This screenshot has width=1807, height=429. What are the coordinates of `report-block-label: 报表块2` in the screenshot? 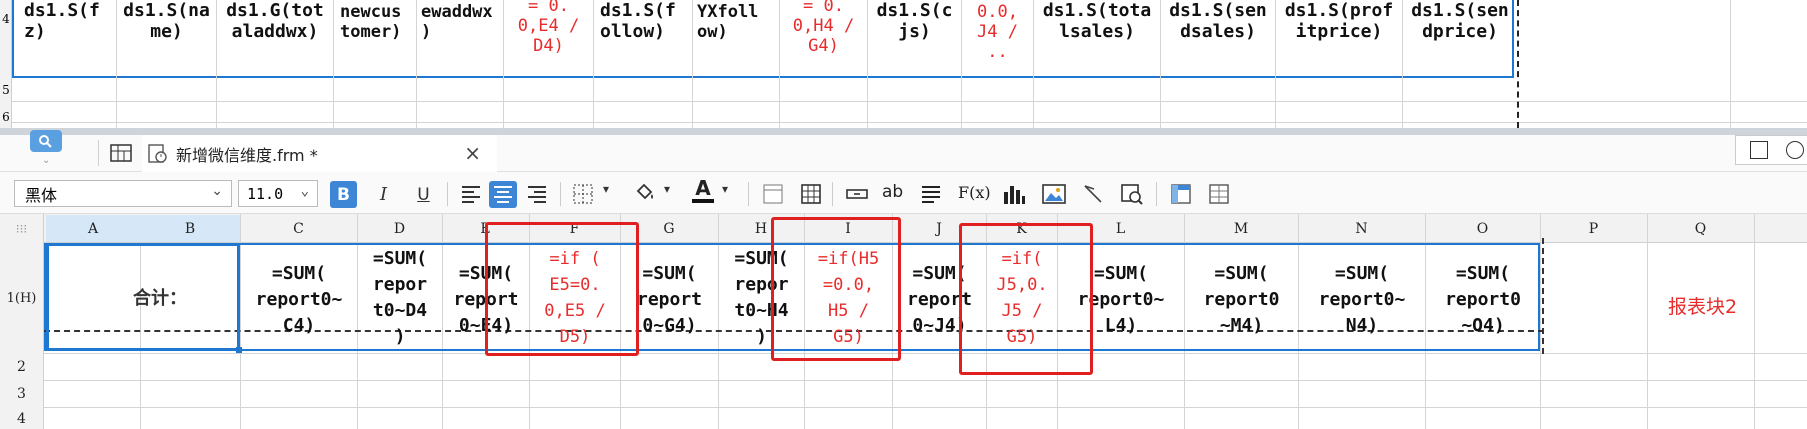 It's located at (1703, 307).